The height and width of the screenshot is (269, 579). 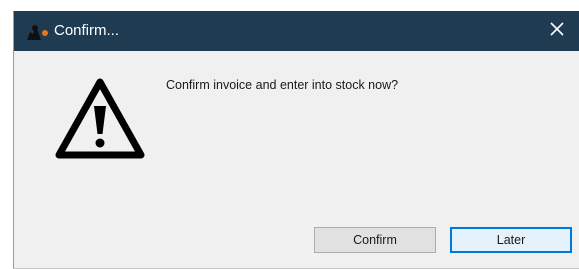 I want to click on app-logo-icon, so click(x=38, y=32).